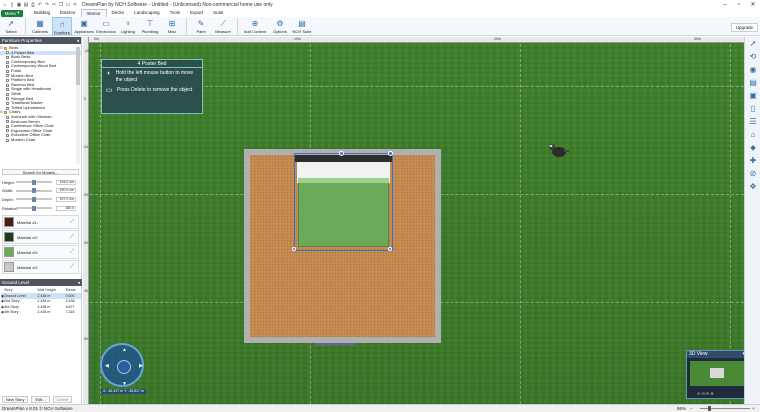 The height and width of the screenshot is (412, 760). I want to click on stairs-icon: ☰, so click(753, 122).